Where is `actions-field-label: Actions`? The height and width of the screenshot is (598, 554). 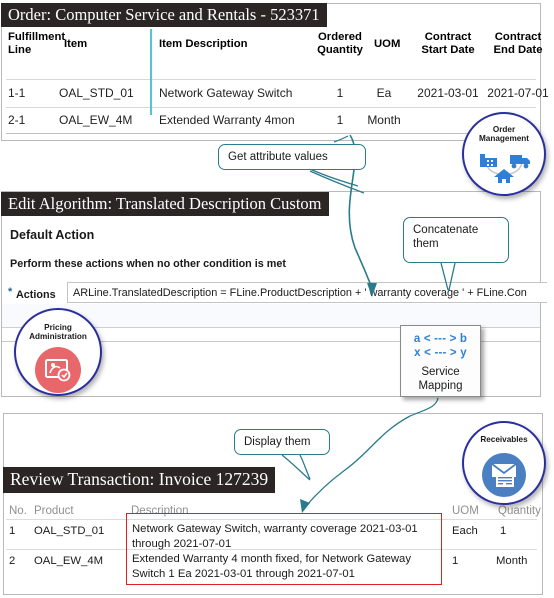 actions-field-label: Actions is located at coordinates (36, 295).